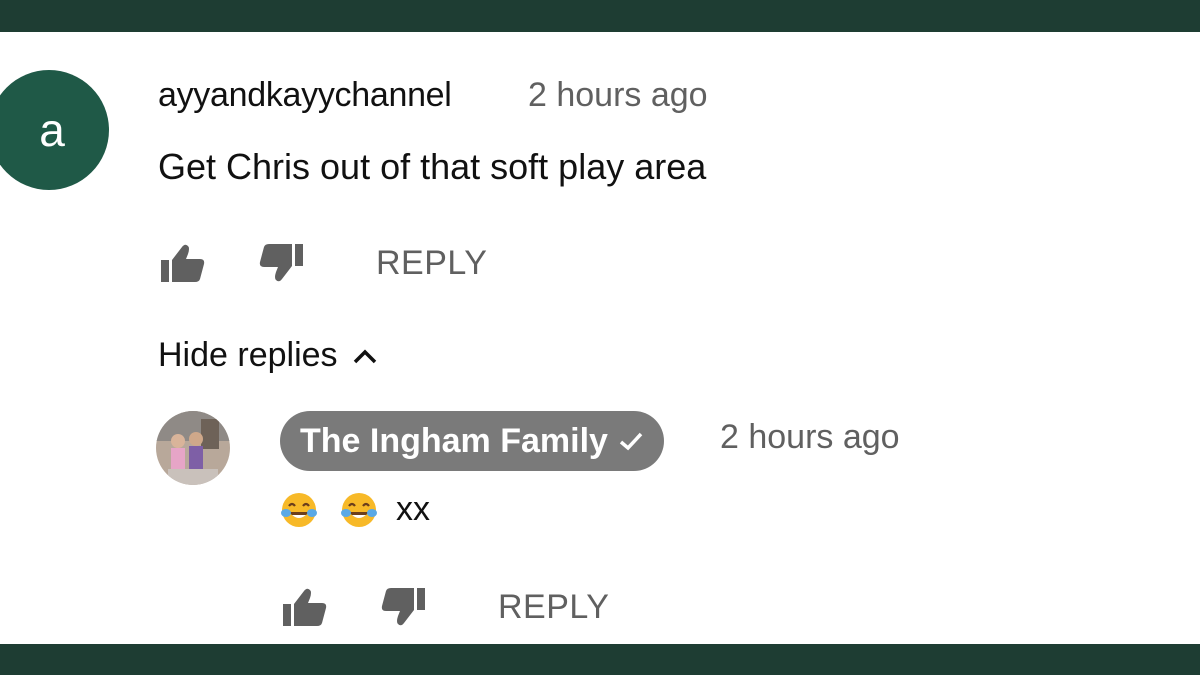 This screenshot has width=1200, height=675. I want to click on reply-avatar, so click(193, 448).